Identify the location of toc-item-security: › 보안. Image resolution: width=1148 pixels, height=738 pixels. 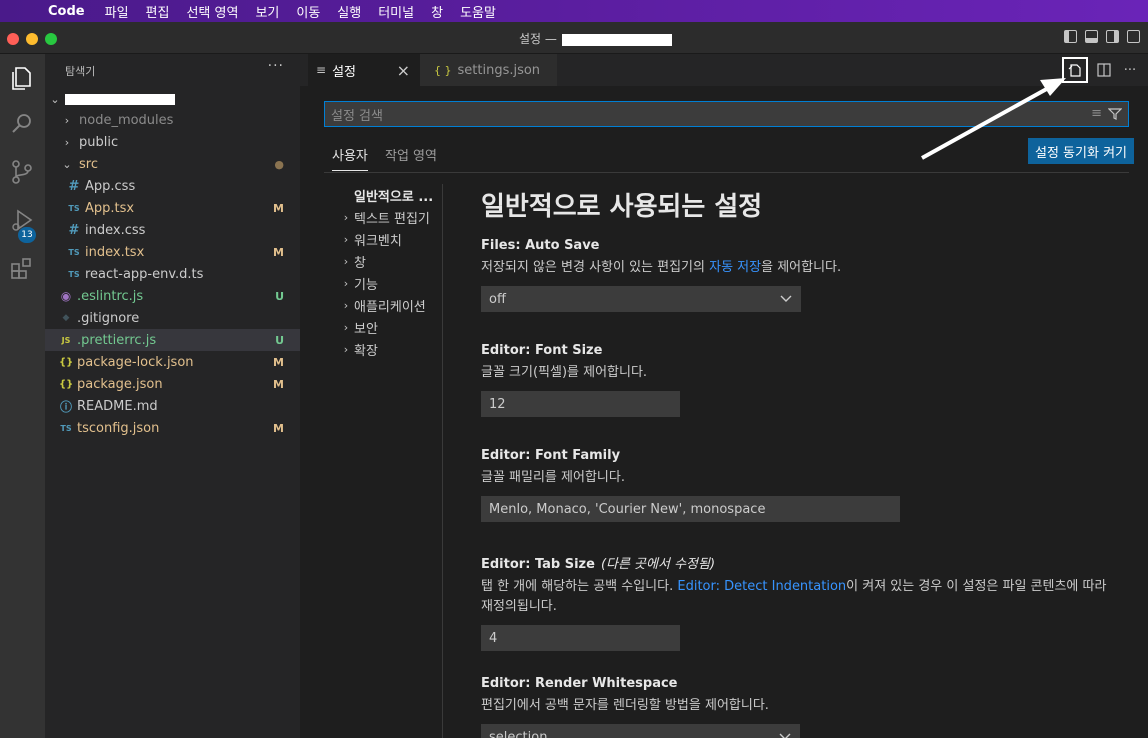
(390, 327).